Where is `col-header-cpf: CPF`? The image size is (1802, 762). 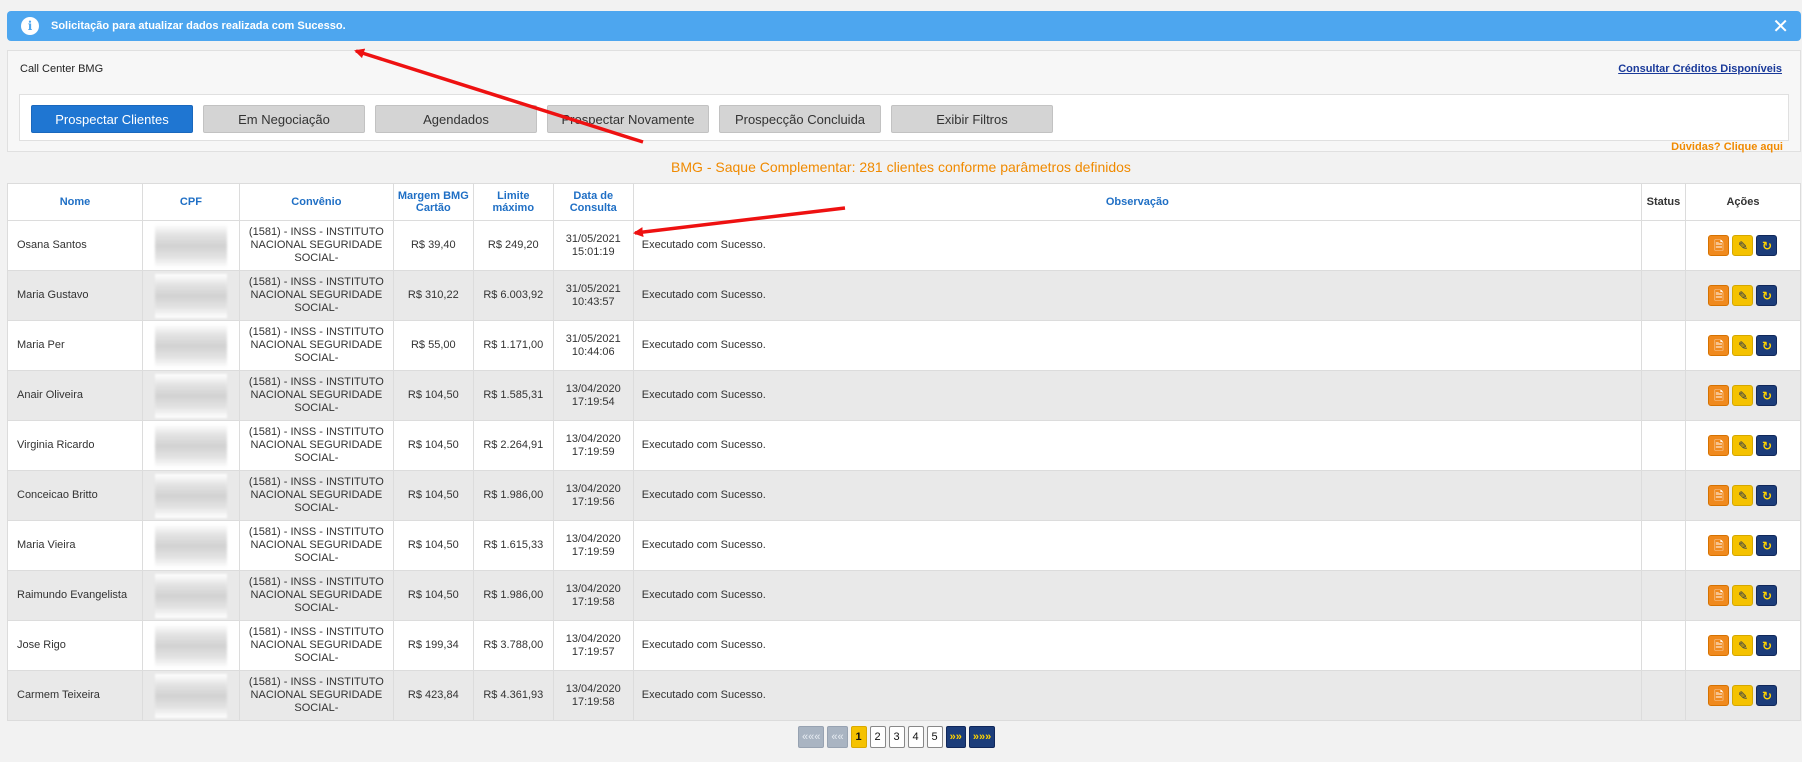
col-header-cpf: CPF is located at coordinates (190, 202).